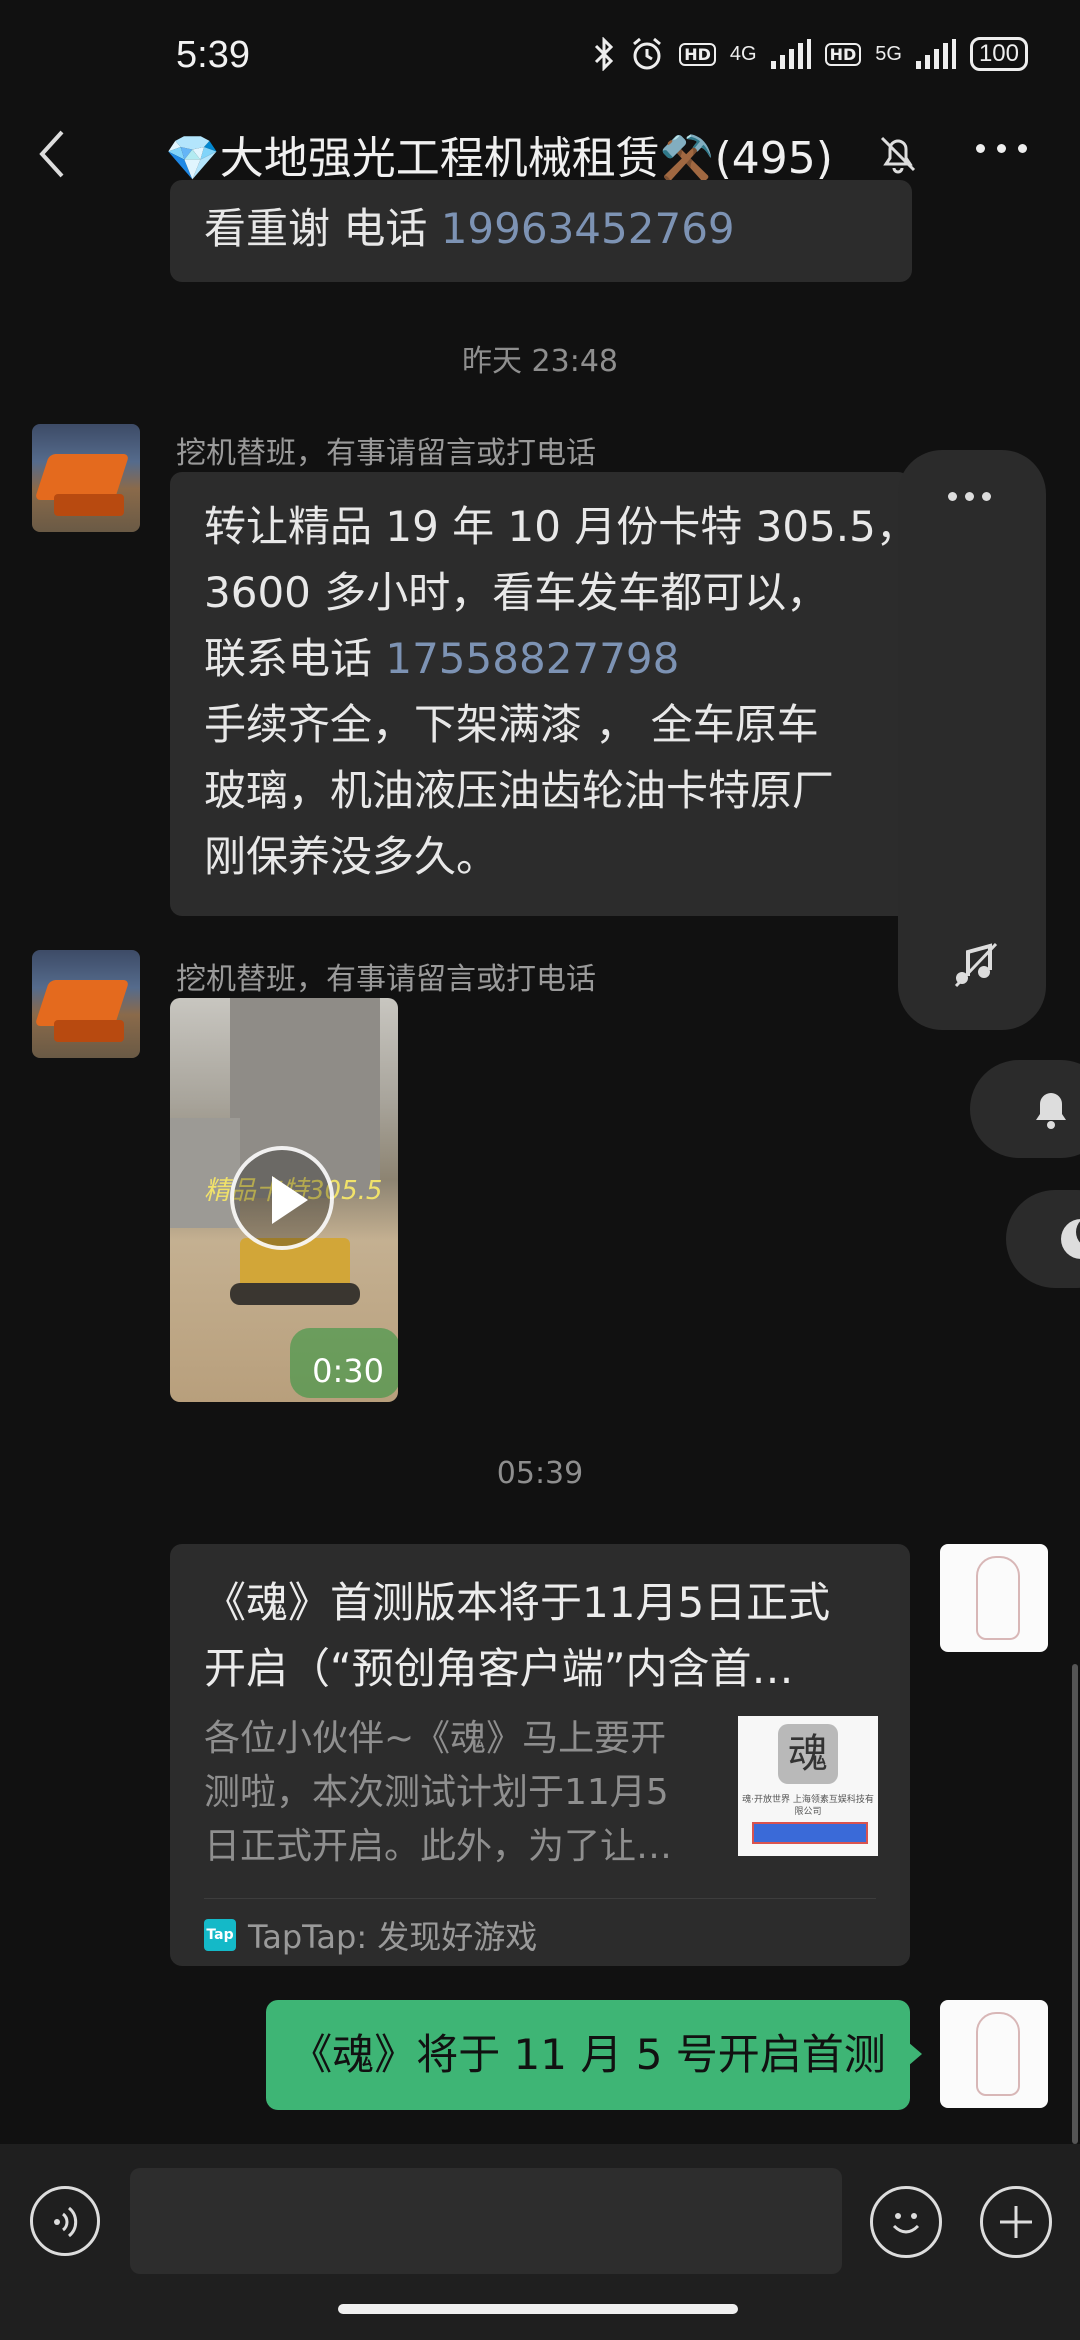  What do you see at coordinates (511, 724) in the screenshot?
I see `message-line: 手续齐全，下架满漆 ， 全车原车` at bounding box center [511, 724].